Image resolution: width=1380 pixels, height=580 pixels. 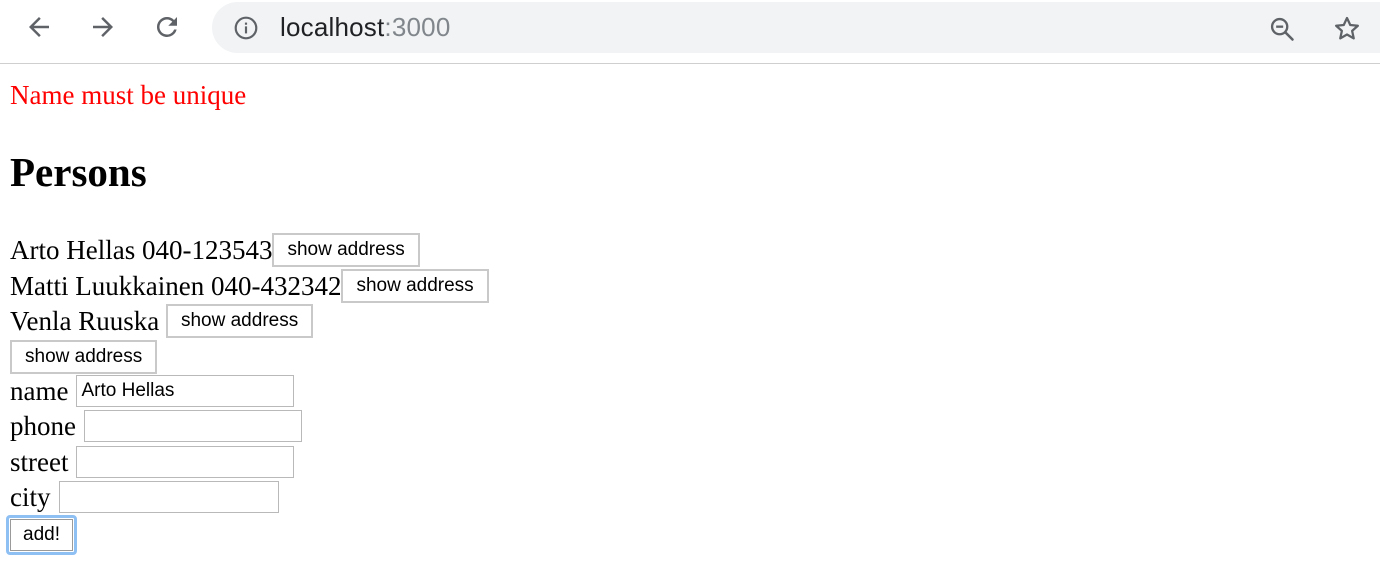 I want to click on person-row: Venla Ruuska show address, so click(x=162, y=321).